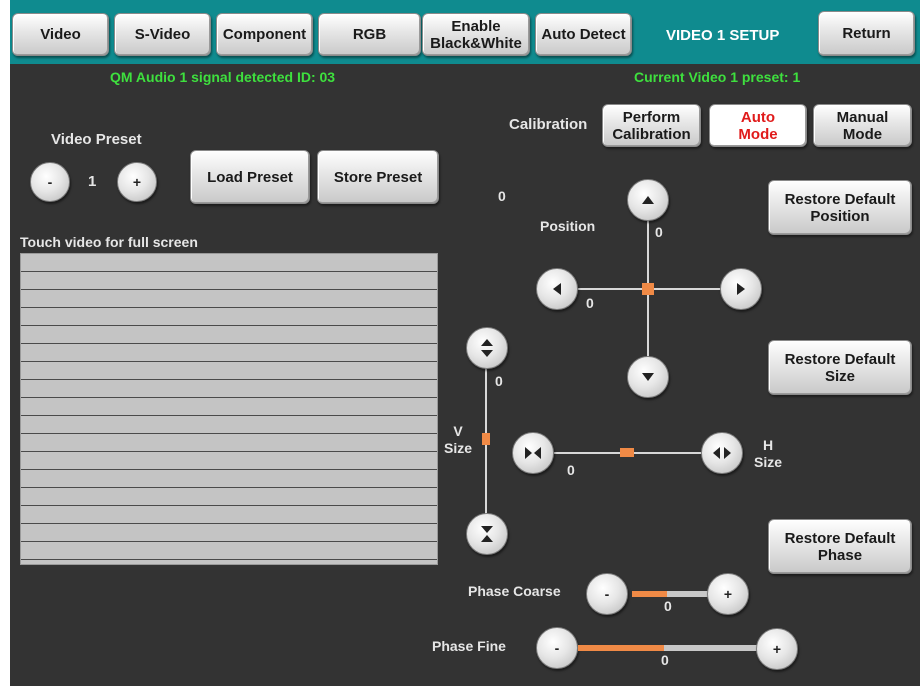 This screenshot has width=920, height=686. I want to click on phase-fine-fill, so click(621, 648).